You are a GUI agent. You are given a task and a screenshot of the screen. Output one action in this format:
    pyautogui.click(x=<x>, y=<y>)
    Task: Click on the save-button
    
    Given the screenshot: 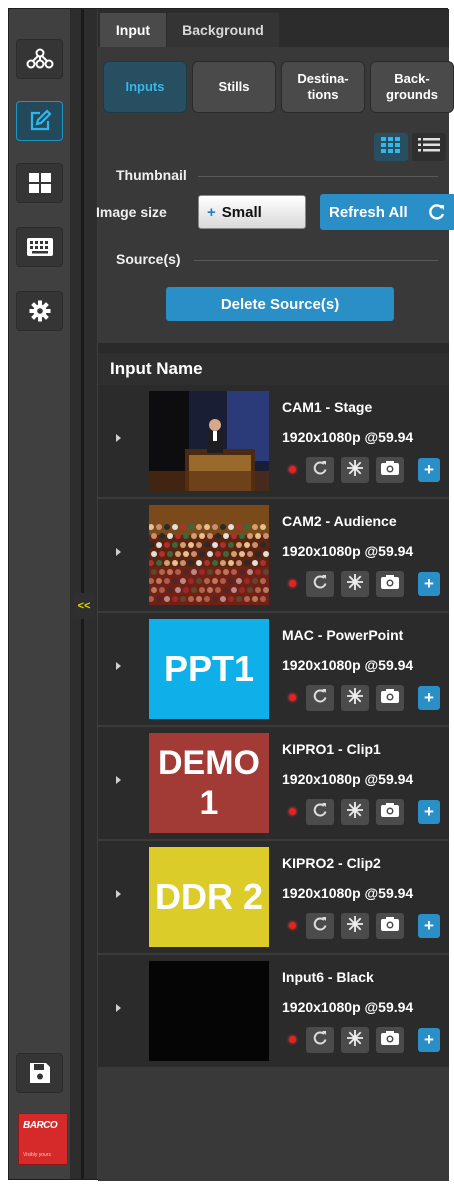 What is the action you would take?
    pyautogui.click(x=39, y=1073)
    